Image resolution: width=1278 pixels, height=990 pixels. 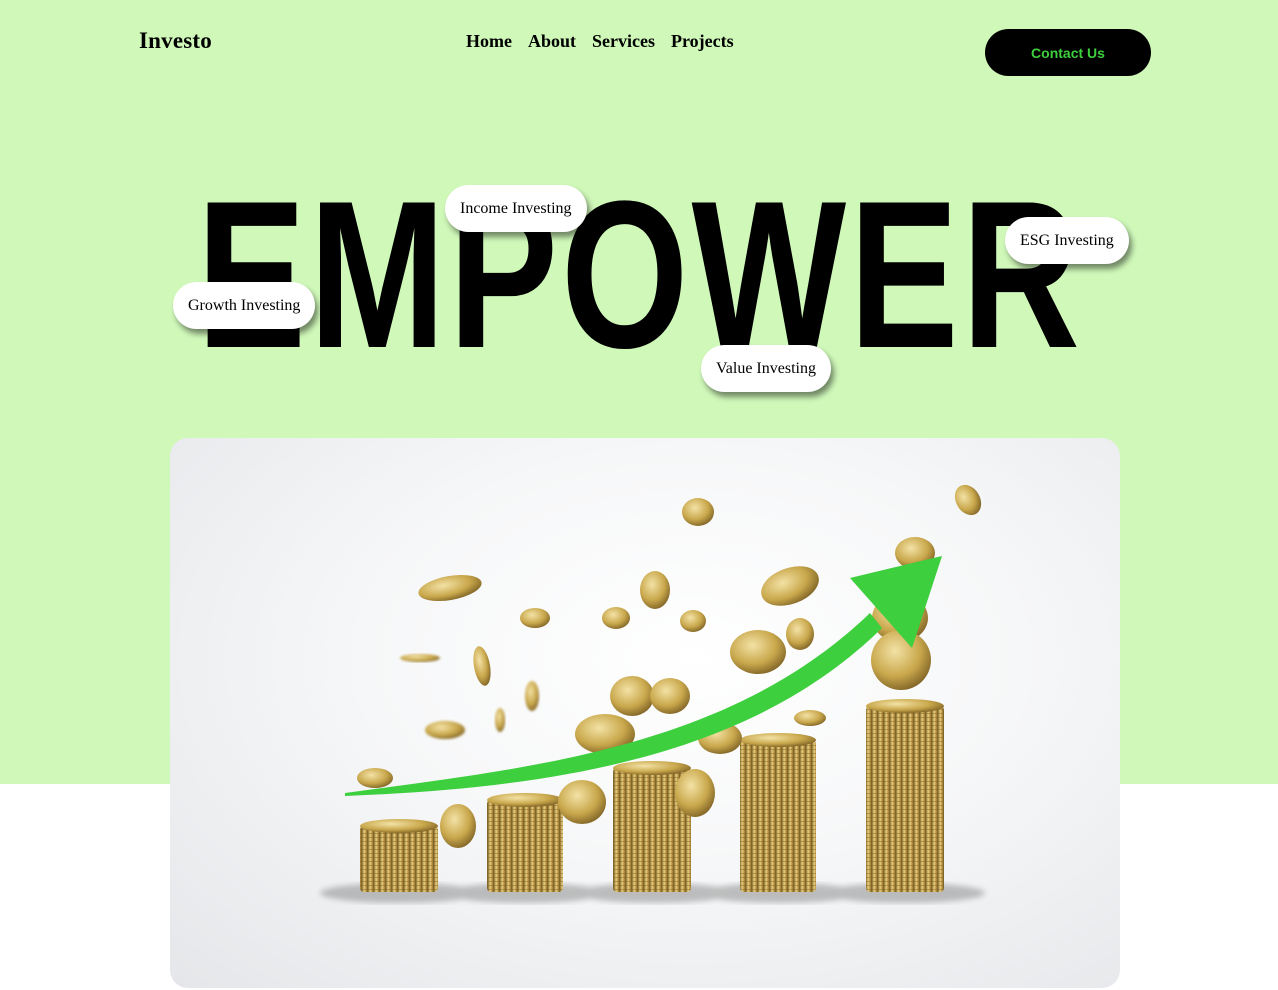 I want to click on tag-value-investing: Value Investing, so click(x=766, y=368).